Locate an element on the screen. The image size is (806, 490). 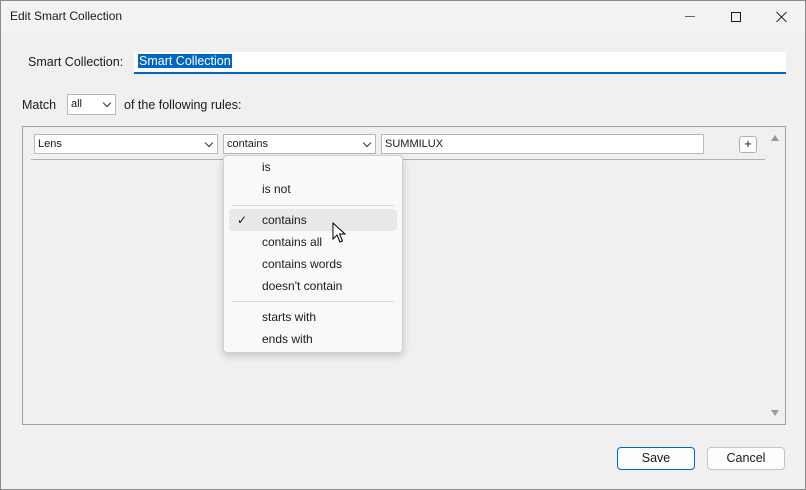
collection-name-input: Smart Collection is located at coordinates (460, 63).